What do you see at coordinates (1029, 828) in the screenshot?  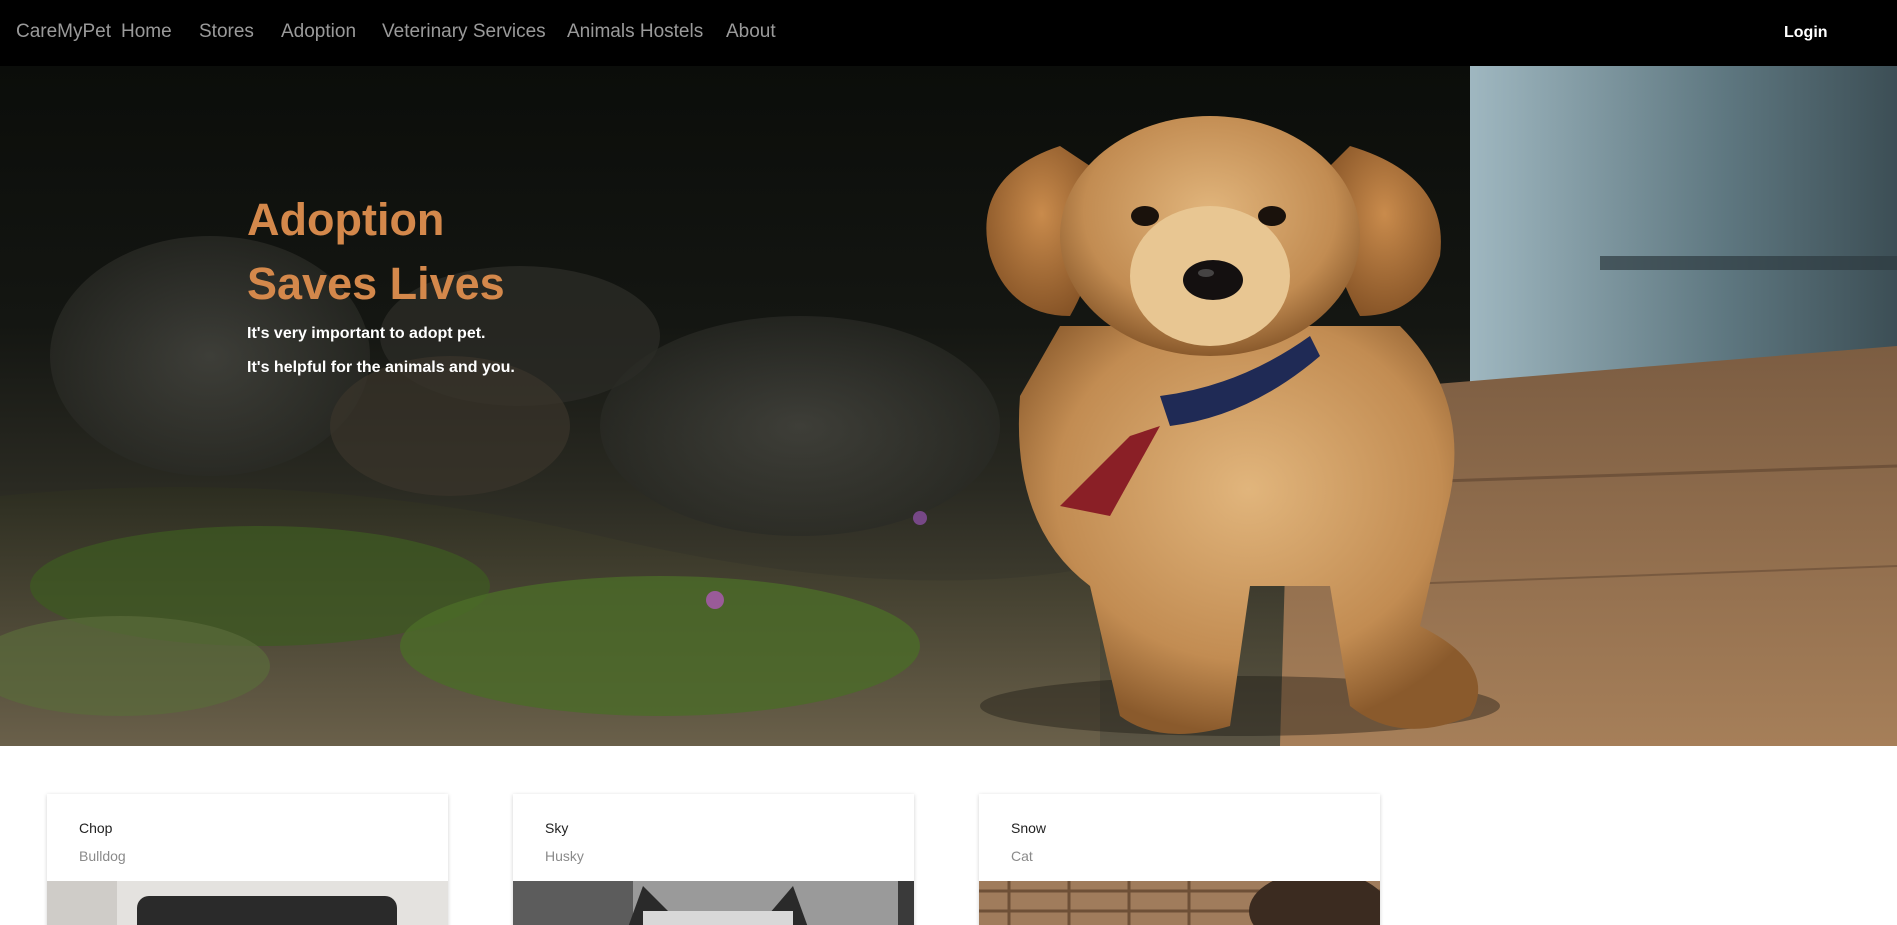 I see `pet-name: Snow` at bounding box center [1029, 828].